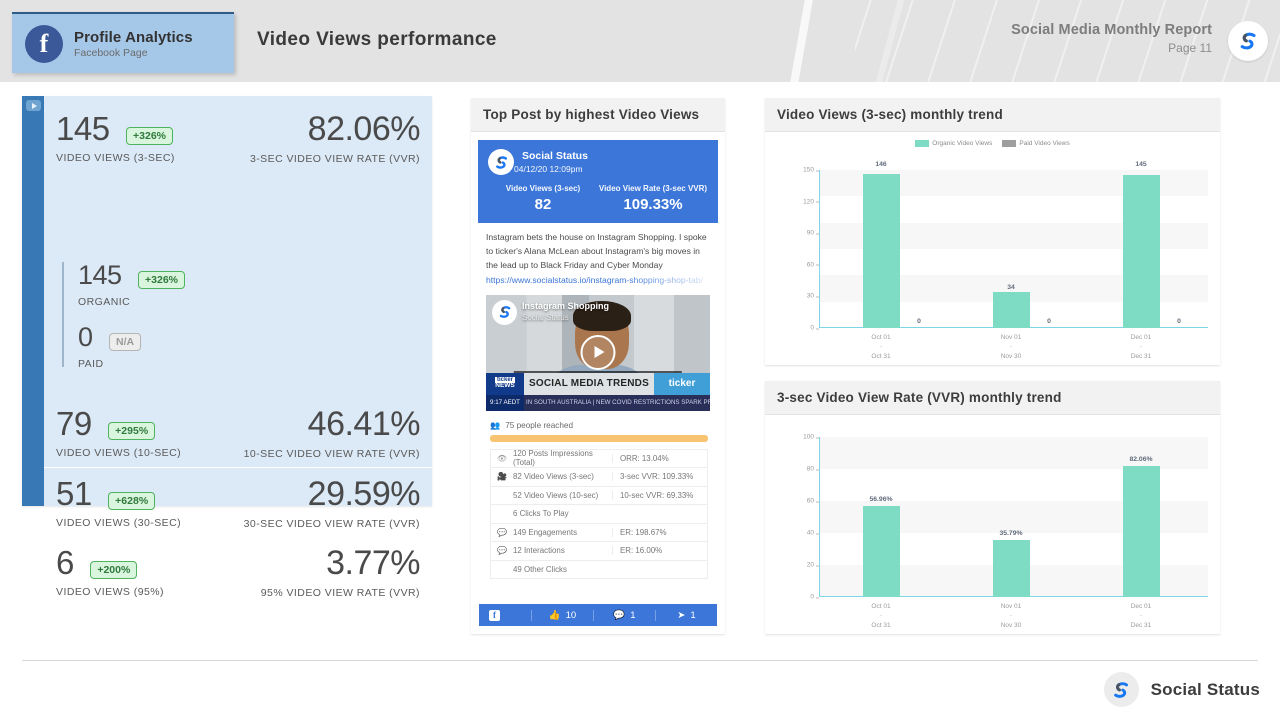 Image resolution: width=1280 pixels, height=720 pixels. Describe the element at coordinates (1009, 143) in the screenshot. I see `legend-swatch` at that location.